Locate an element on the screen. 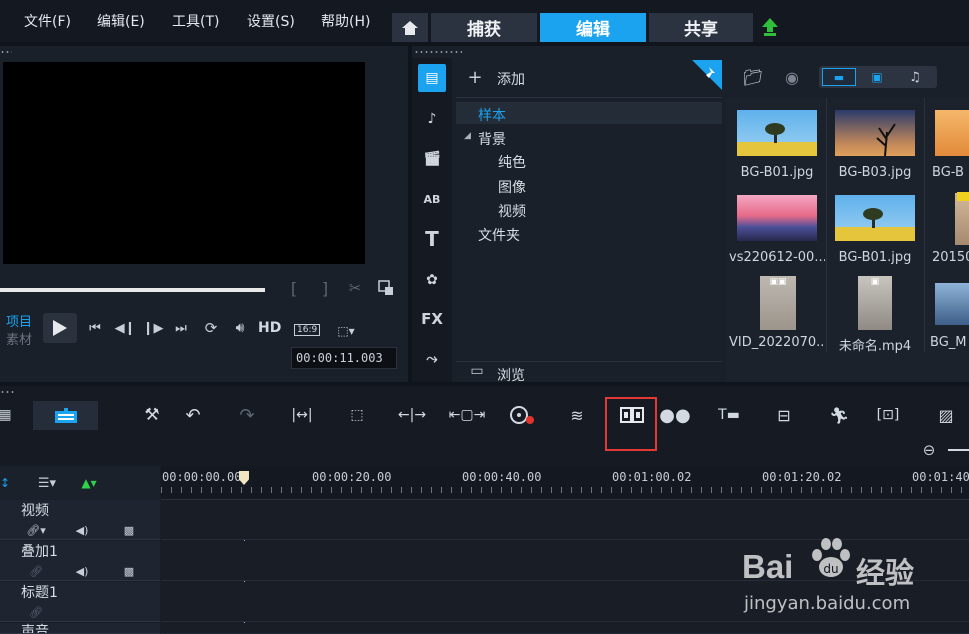 This screenshot has height=634, width=969. thumbnail-bg-b01-b is located at coordinates (875, 218).